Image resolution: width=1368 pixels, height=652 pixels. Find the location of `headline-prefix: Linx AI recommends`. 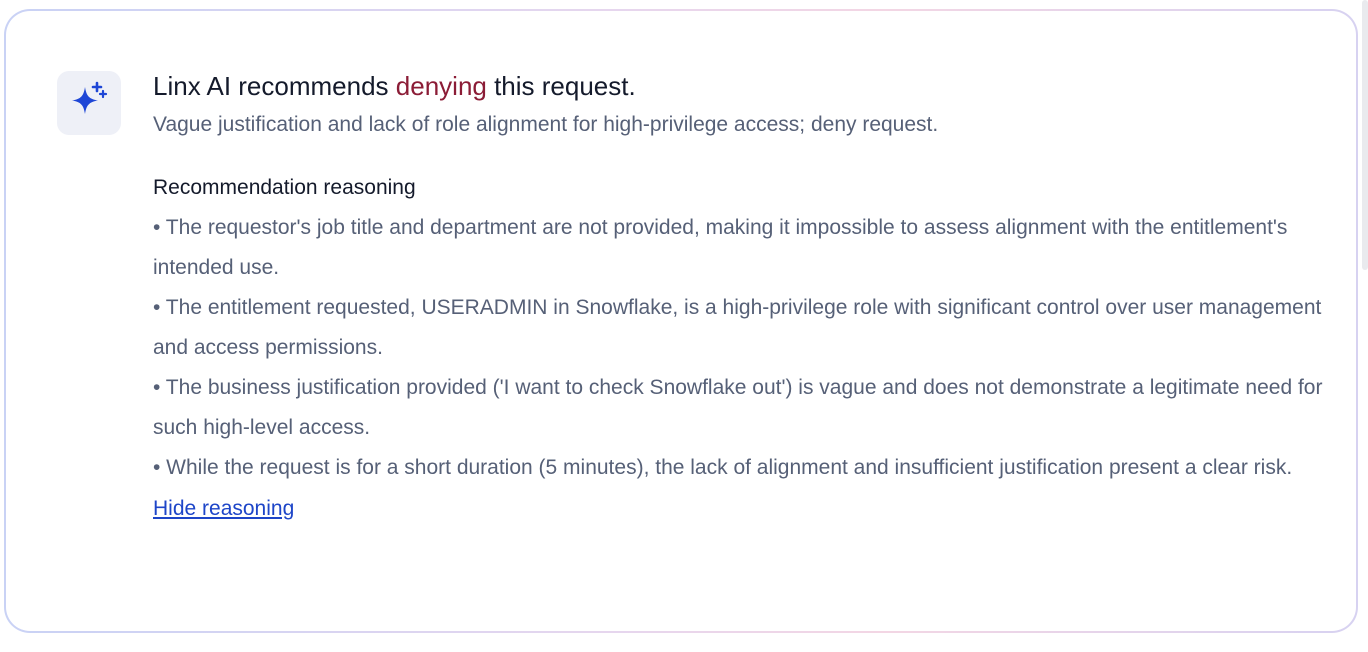

headline-prefix: Linx AI recommends is located at coordinates (274, 86).